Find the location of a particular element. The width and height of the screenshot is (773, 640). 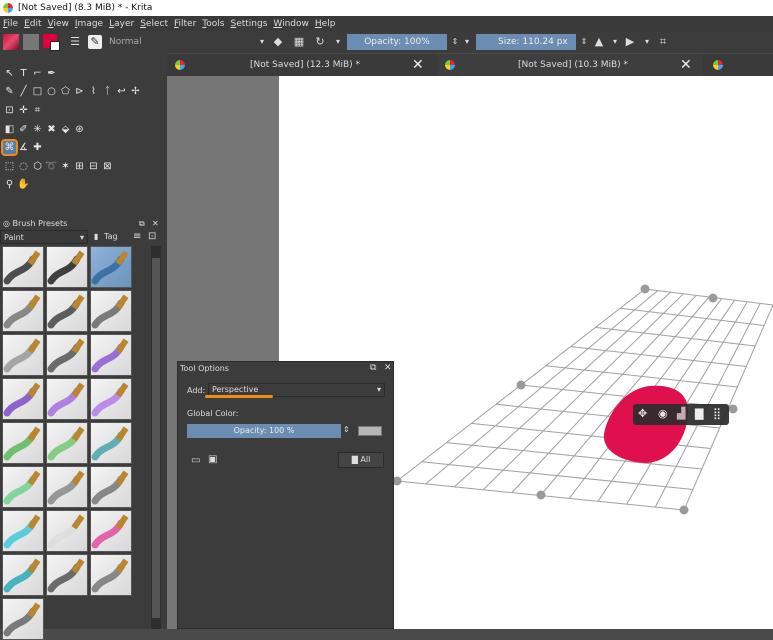

lock-icon: ▟ is located at coordinates (681, 413).